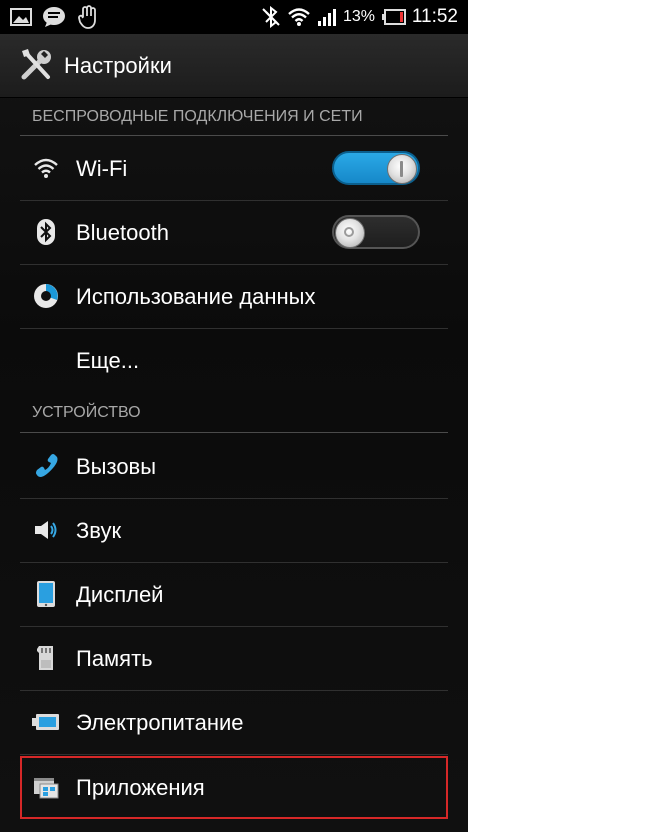  Describe the element at coordinates (46, 232) in the screenshot. I see `bluetooth-icon` at that location.